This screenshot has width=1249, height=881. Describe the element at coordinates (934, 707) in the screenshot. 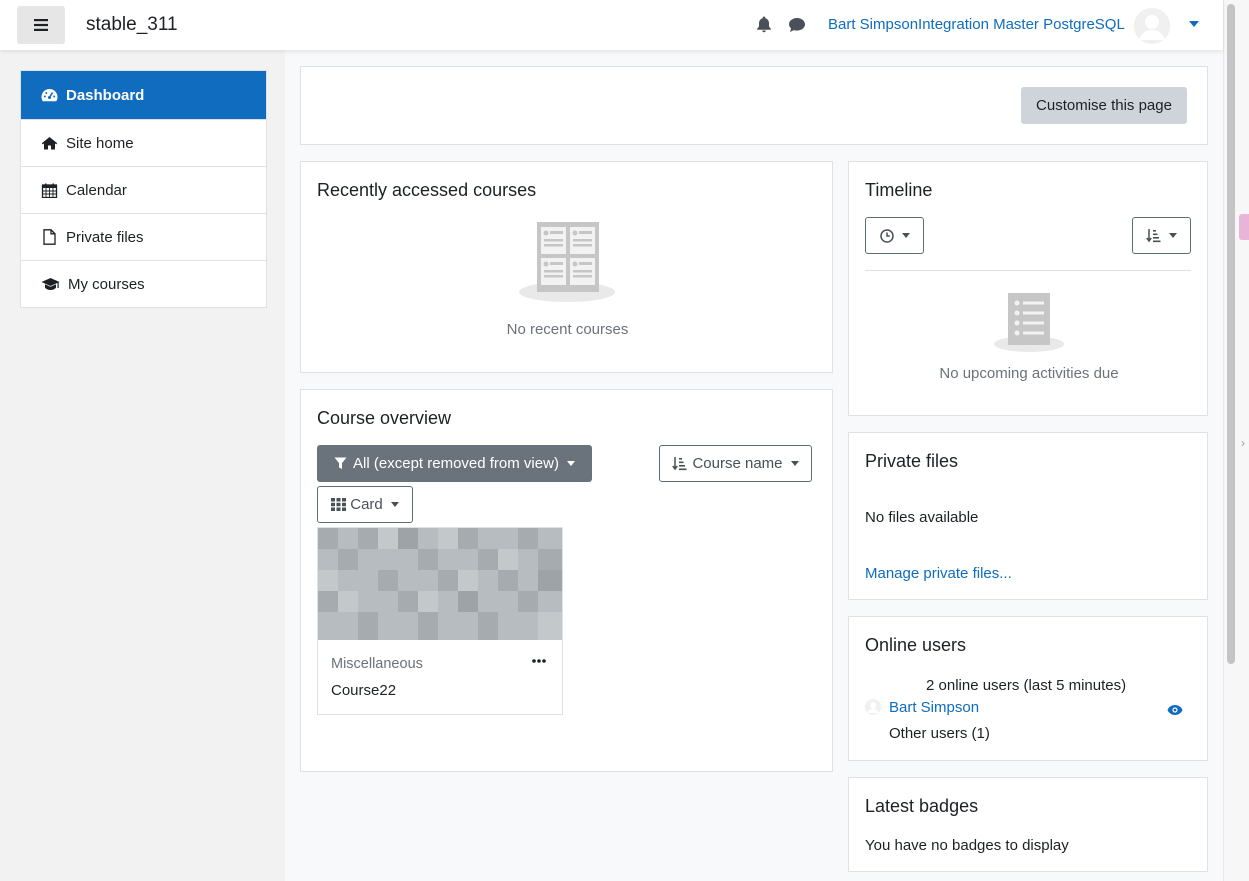

I see `online-user-link: Bart Simpson` at that location.